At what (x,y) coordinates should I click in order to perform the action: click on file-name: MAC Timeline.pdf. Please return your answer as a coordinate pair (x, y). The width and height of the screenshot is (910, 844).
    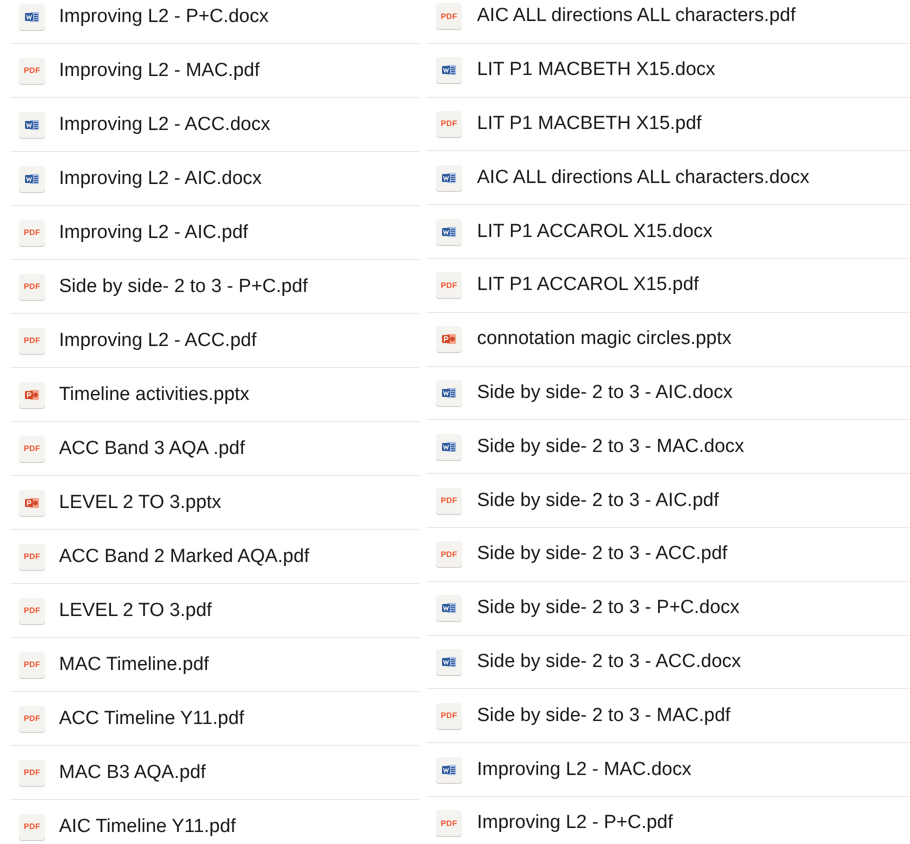
    Looking at the image, I should click on (134, 665).